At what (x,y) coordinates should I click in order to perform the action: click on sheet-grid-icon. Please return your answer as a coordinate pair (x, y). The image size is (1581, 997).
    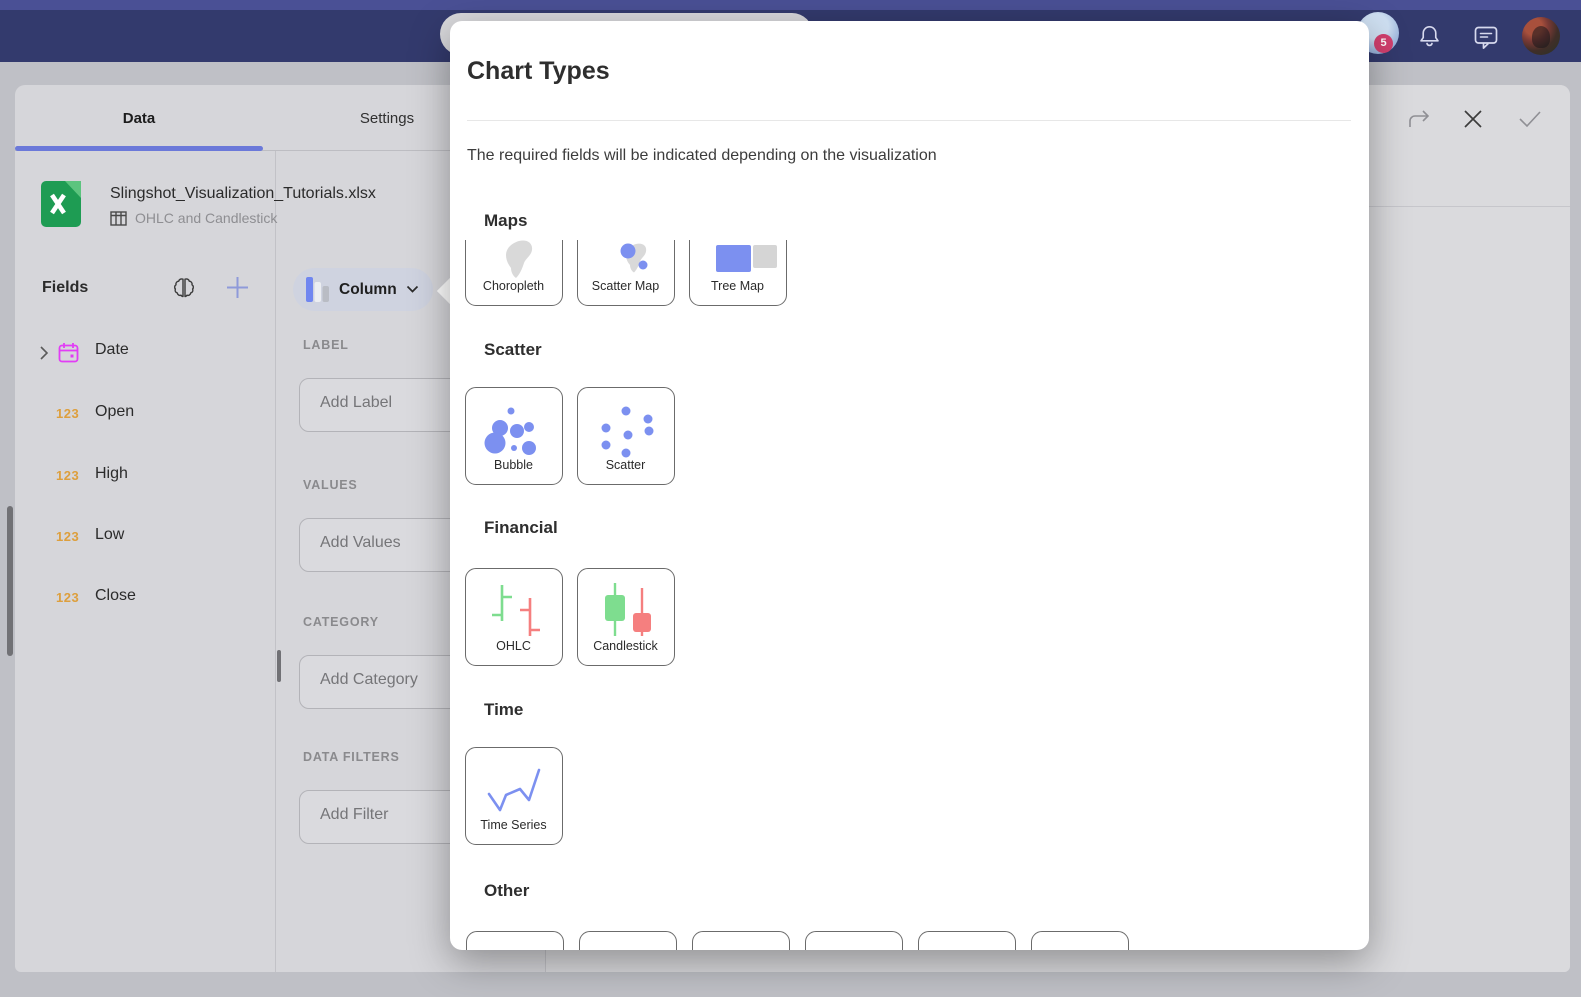
    Looking at the image, I should click on (118, 218).